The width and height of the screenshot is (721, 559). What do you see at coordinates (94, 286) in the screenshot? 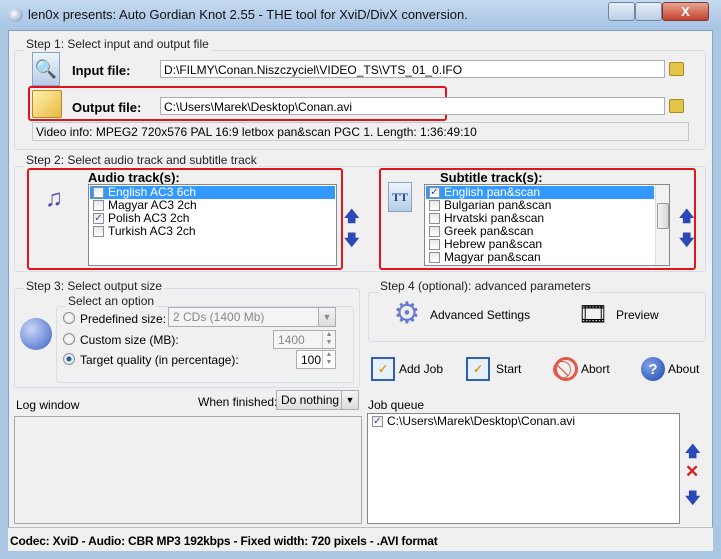
I see `step3-legend: Step 3: Select output size` at bounding box center [94, 286].